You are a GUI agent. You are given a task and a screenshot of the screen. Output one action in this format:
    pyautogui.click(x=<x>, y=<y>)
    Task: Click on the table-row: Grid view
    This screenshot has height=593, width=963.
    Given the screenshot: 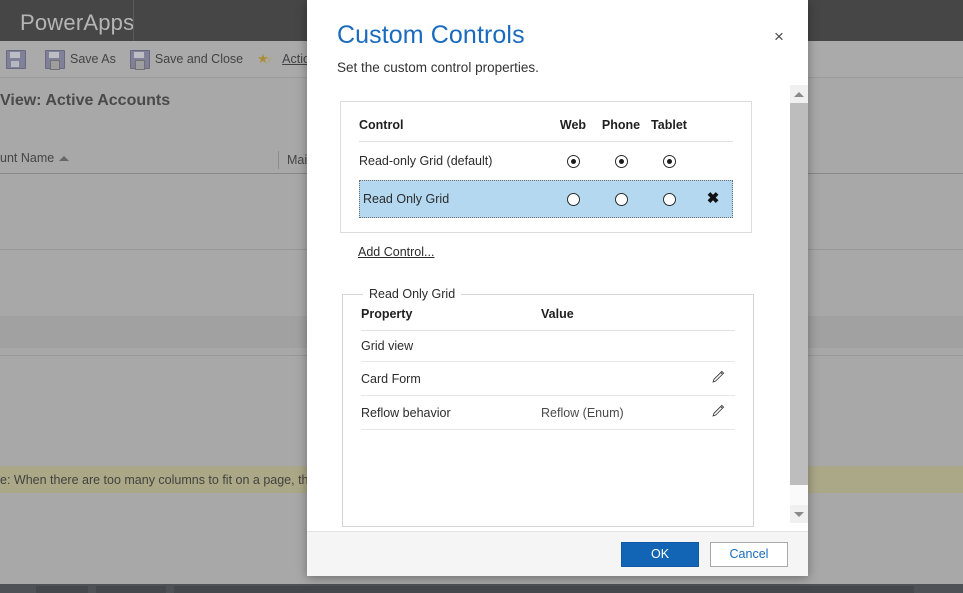 What is the action you would take?
    pyautogui.click(x=548, y=346)
    